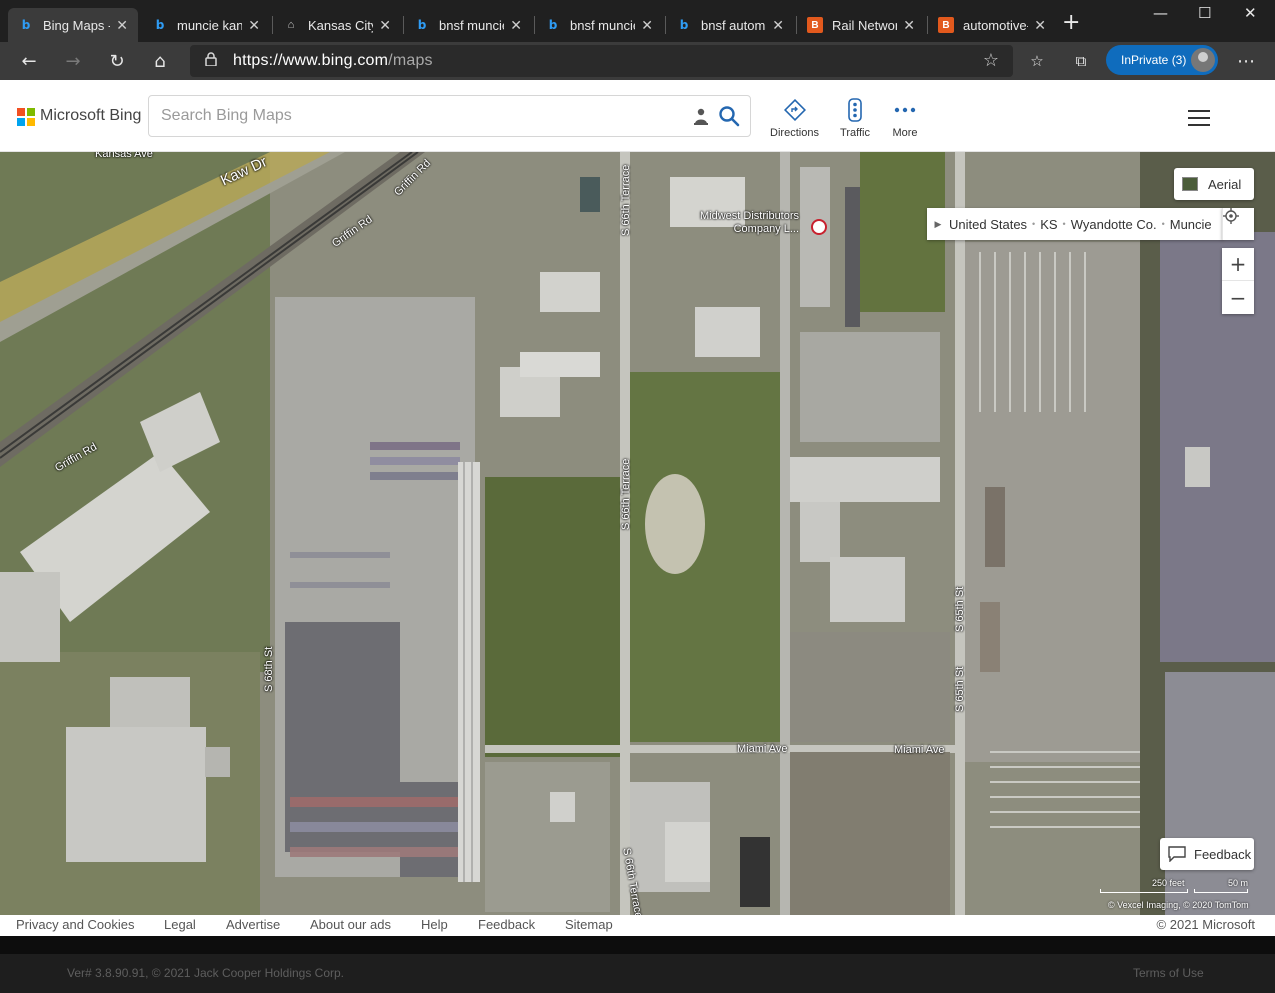  What do you see at coordinates (1114, 224) in the screenshot?
I see `breadcrumb-item: Wyandotte Co.` at bounding box center [1114, 224].